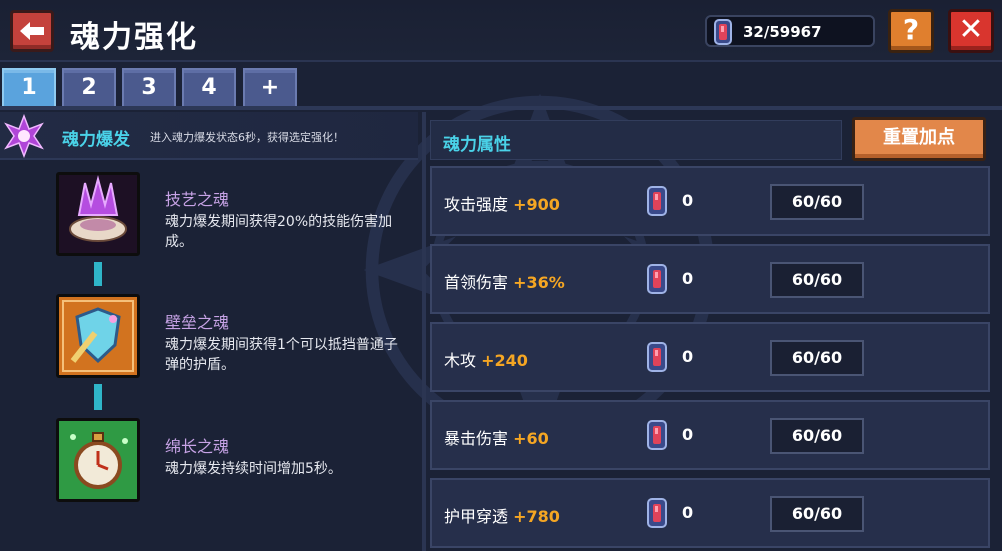  I want to click on shield-sword-icon, so click(98, 336).